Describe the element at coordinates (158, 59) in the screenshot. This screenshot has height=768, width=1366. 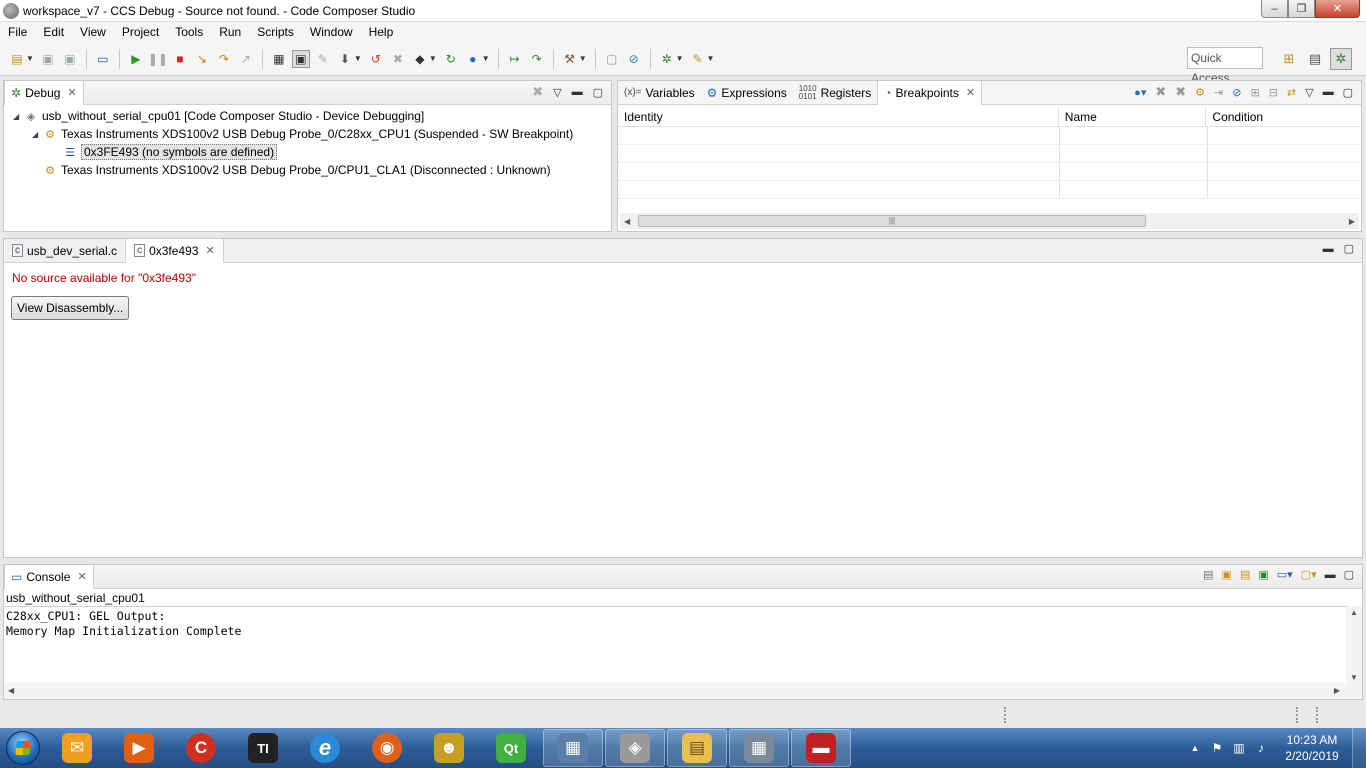
I see `suspend-icon: ❚❚` at that location.